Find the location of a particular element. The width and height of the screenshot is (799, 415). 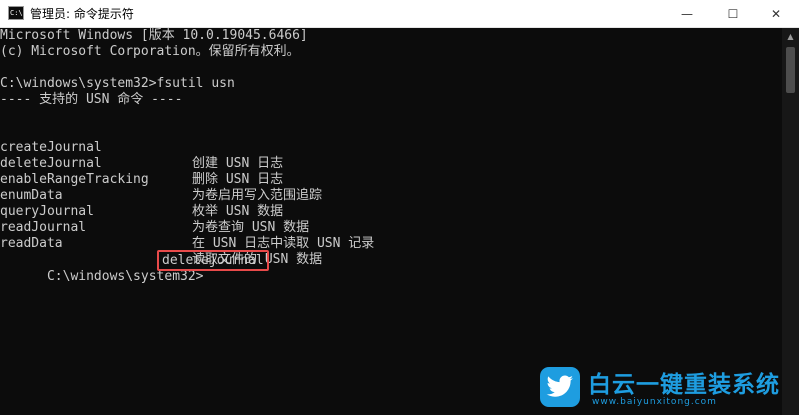

vertical-scrollbar: ▲ is located at coordinates (790, 221).